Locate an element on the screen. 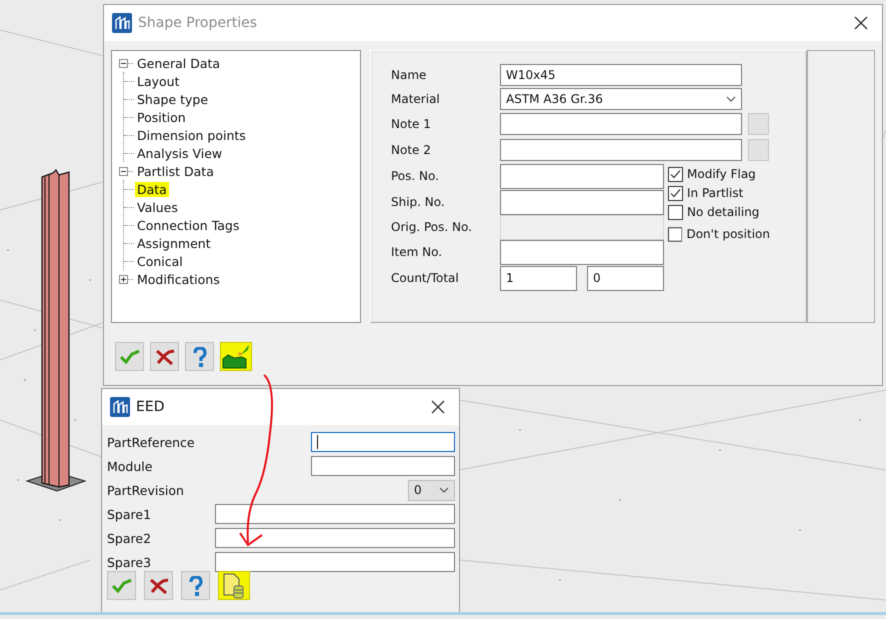  tree-item: Layout is located at coordinates (158, 81).